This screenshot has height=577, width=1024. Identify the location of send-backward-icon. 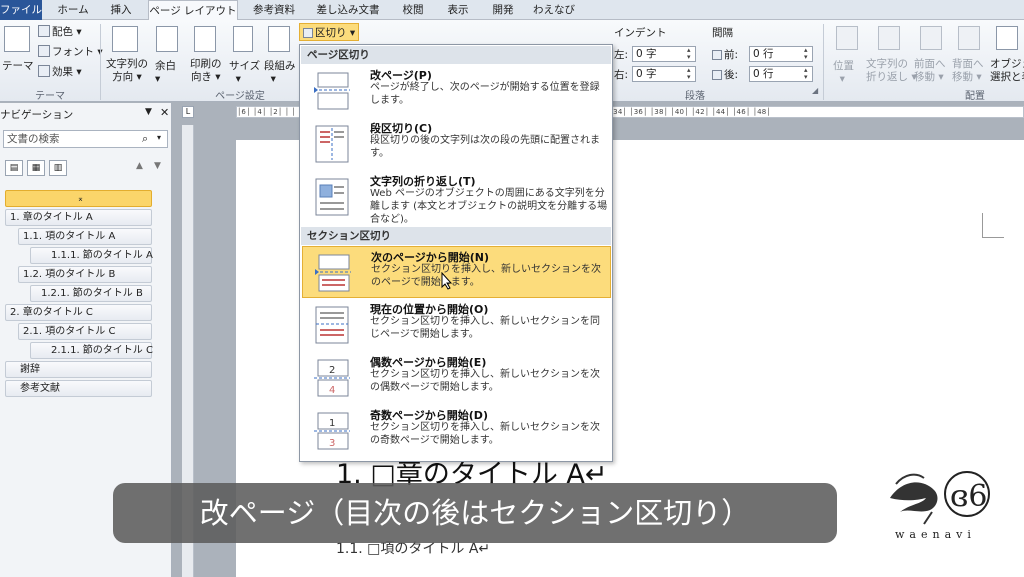
(969, 38).